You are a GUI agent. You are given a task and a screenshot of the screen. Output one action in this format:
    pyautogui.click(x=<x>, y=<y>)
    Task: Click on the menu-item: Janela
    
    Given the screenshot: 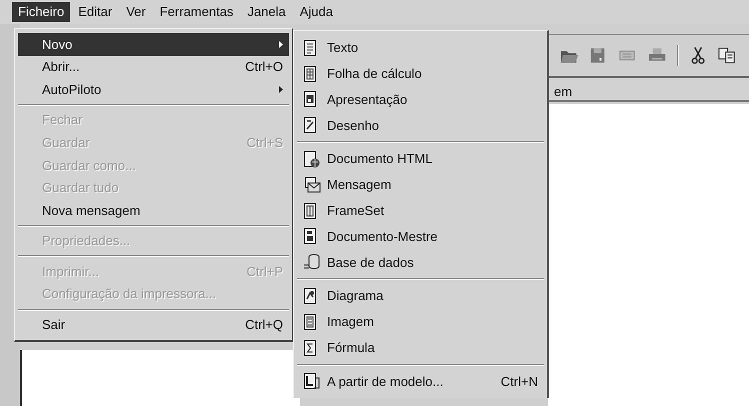 What is the action you would take?
    pyautogui.click(x=266, y=12)
    